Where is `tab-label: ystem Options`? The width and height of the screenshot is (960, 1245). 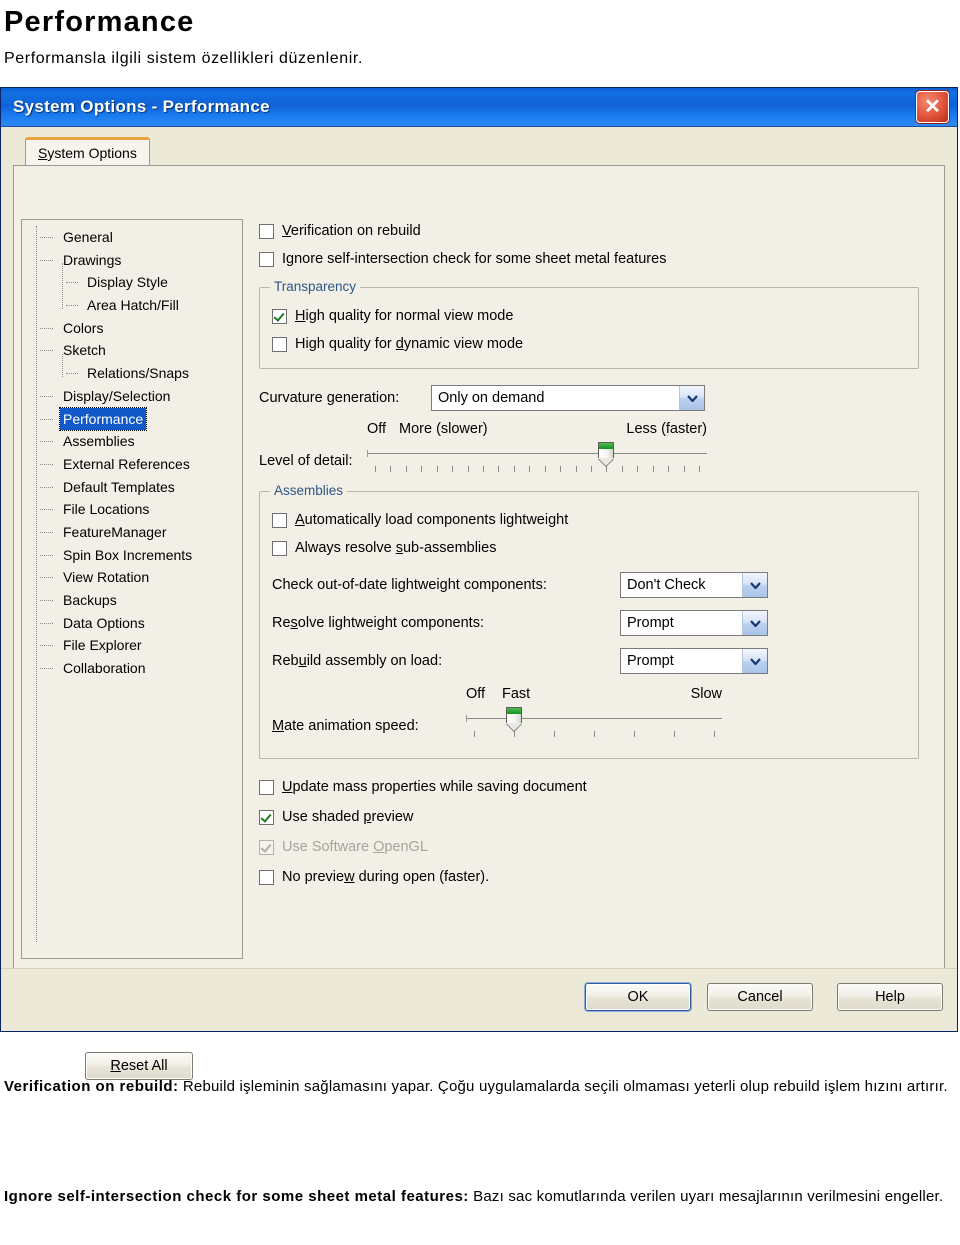
tab-label: ystem Options is located at coordinates (92, 153).